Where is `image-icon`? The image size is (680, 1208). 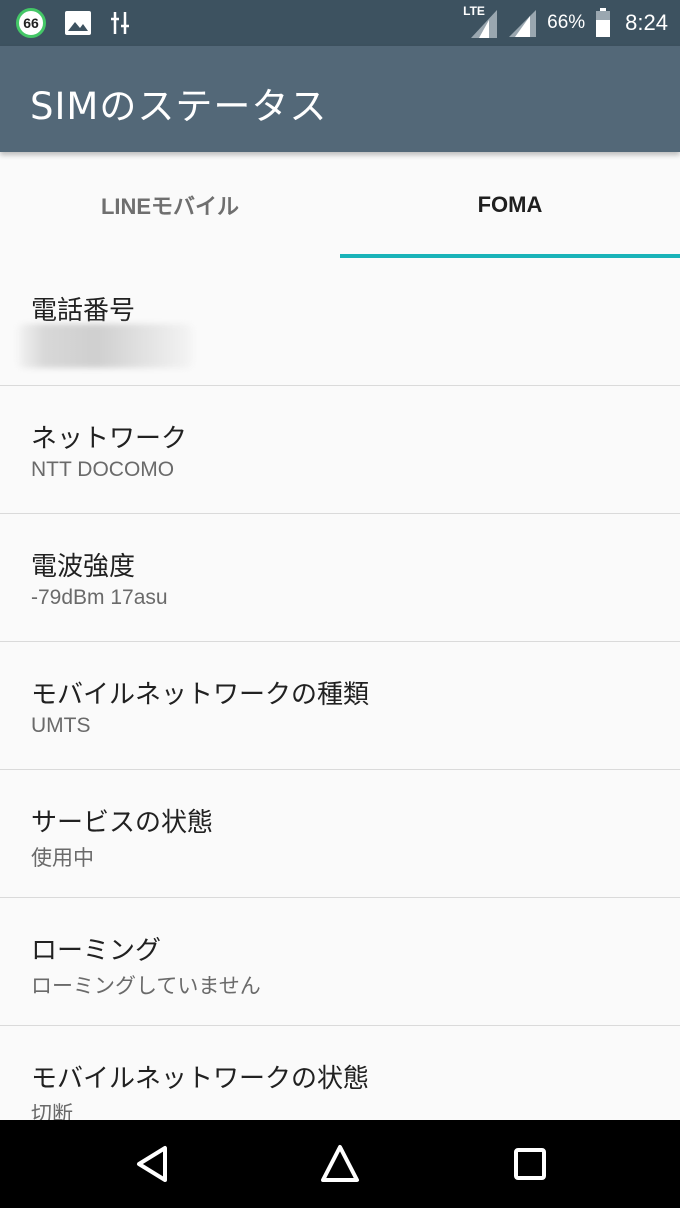
image-icon is located at coordinates (78, 23).